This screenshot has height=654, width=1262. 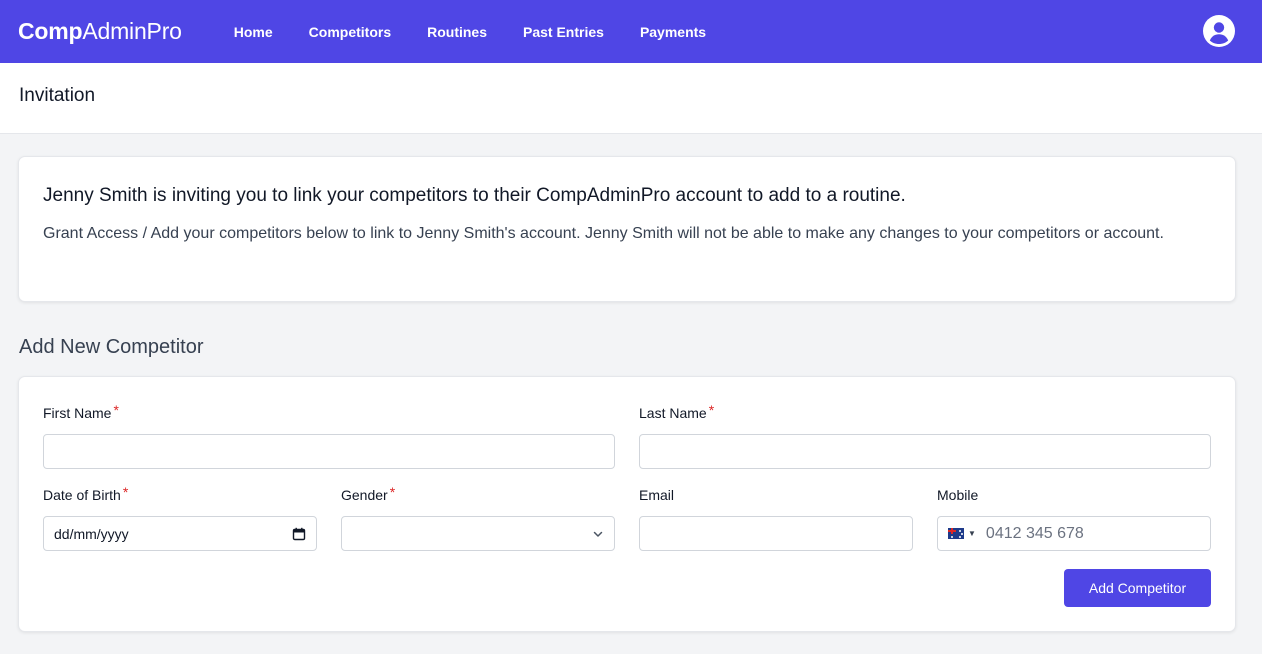 I want to click on last-name-field-group: Last Name *, so click(x=925, y=435).